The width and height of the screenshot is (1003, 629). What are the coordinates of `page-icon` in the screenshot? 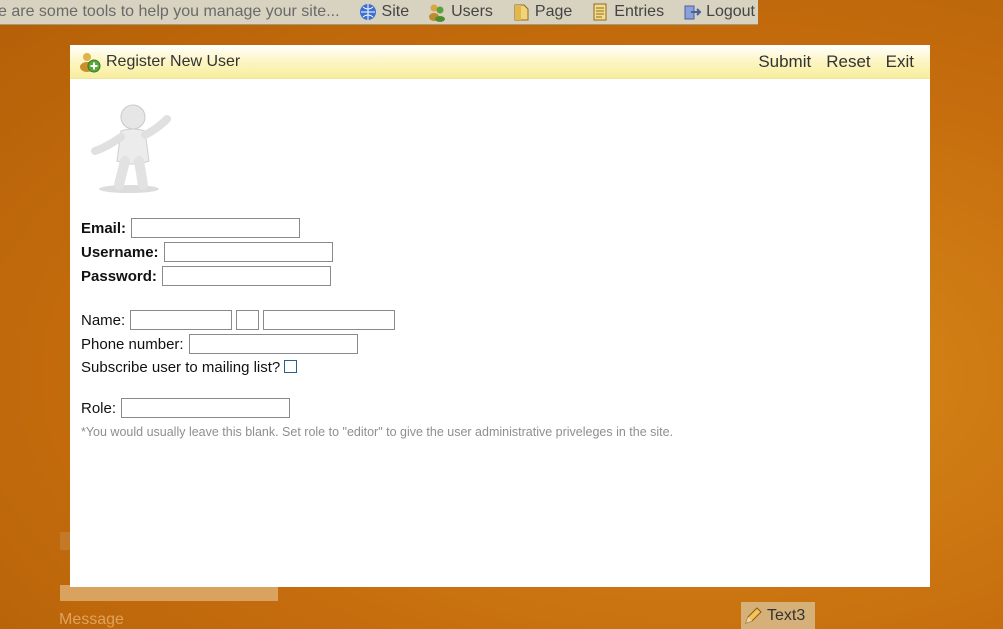 It's located at (521, 12).